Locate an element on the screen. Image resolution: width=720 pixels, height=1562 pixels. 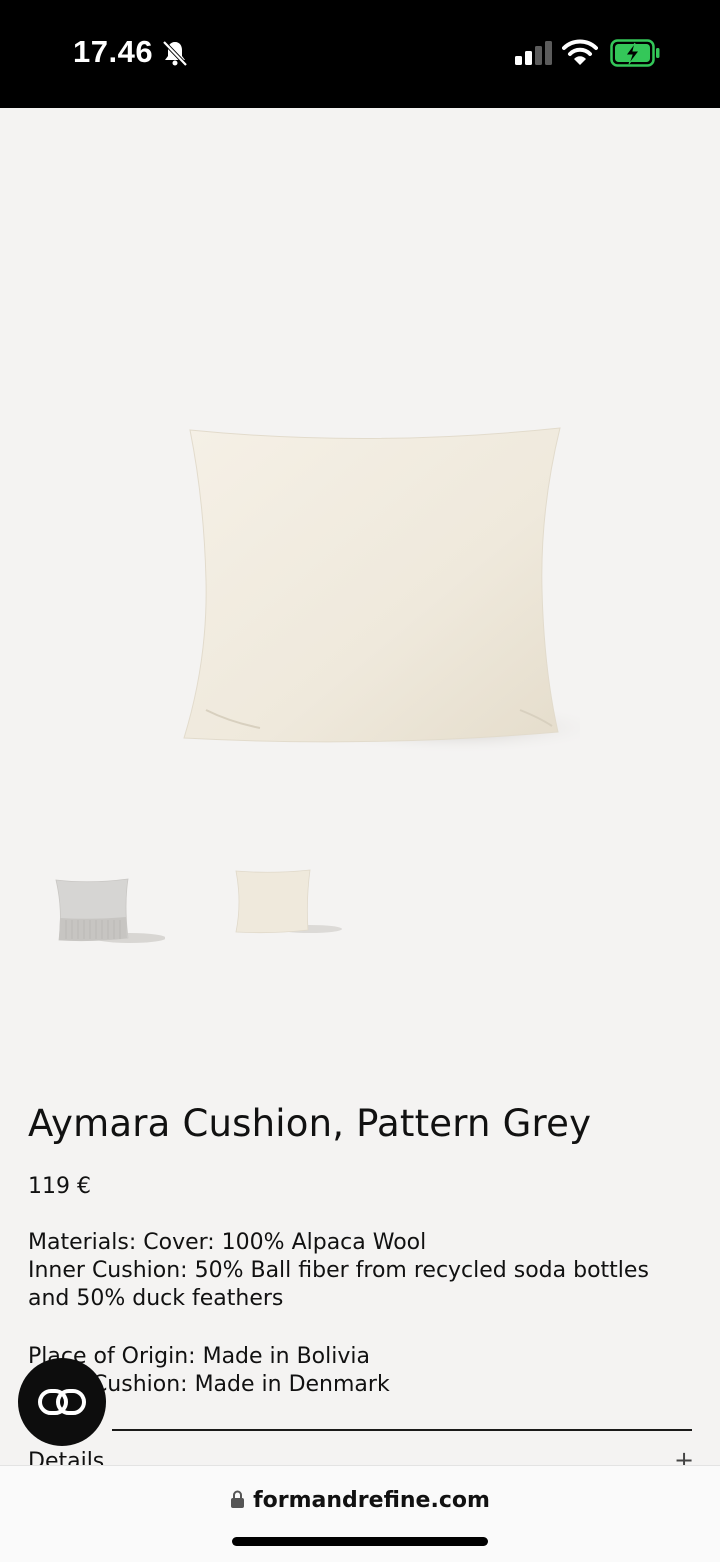
section-divider is located at coordinates (402, 1430).